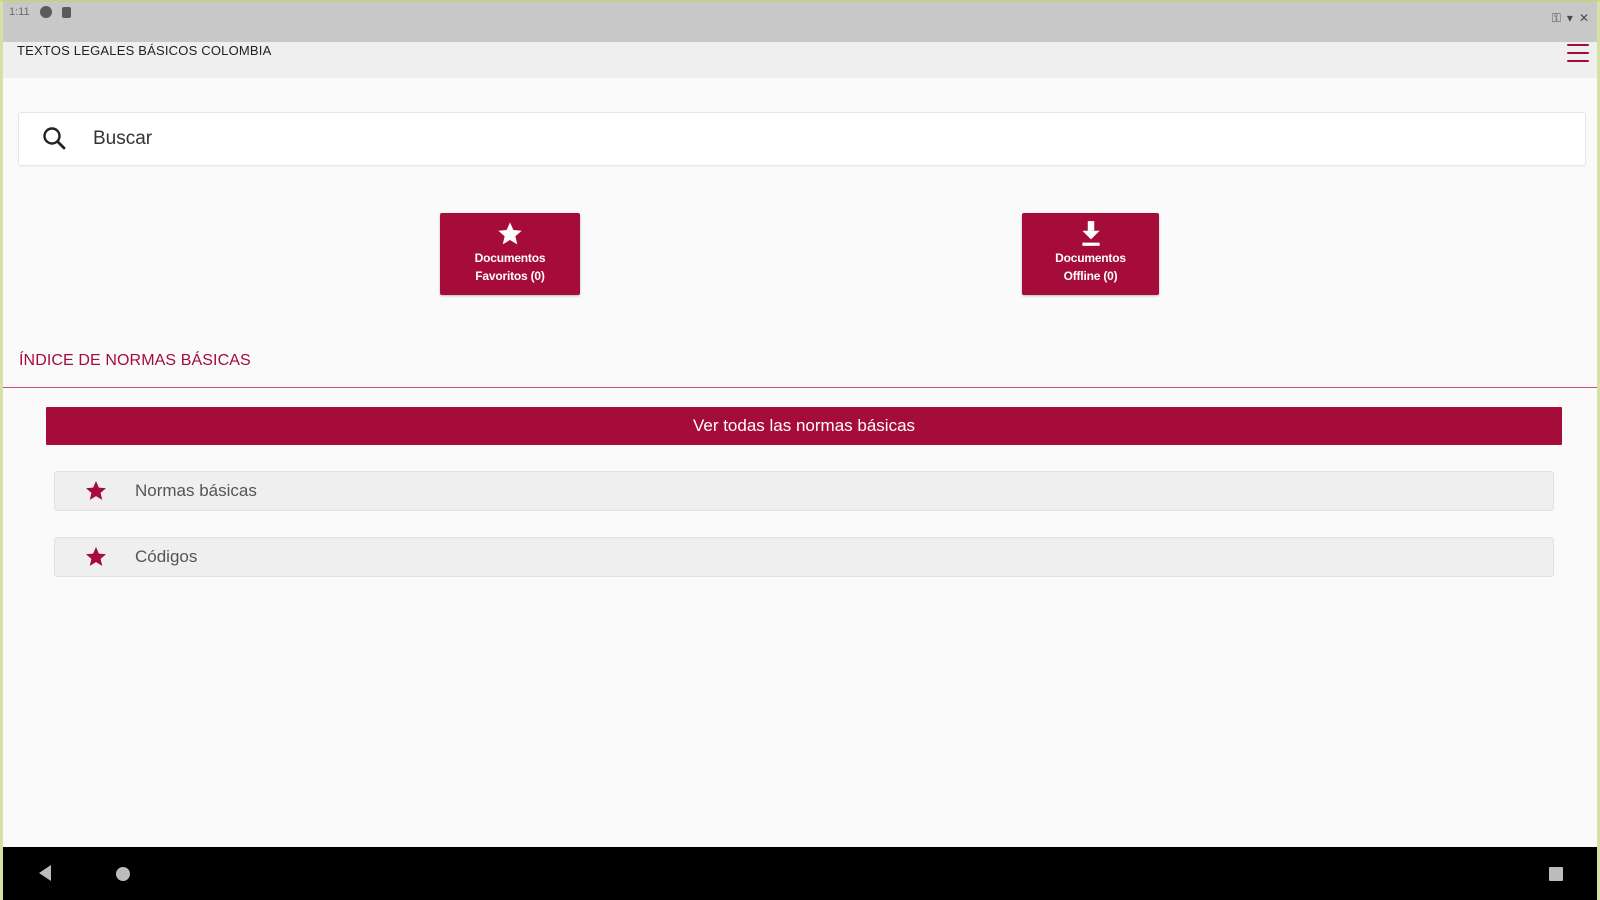  I want to click on offline-button-label-2: Offline (0), so click(1090, 276).